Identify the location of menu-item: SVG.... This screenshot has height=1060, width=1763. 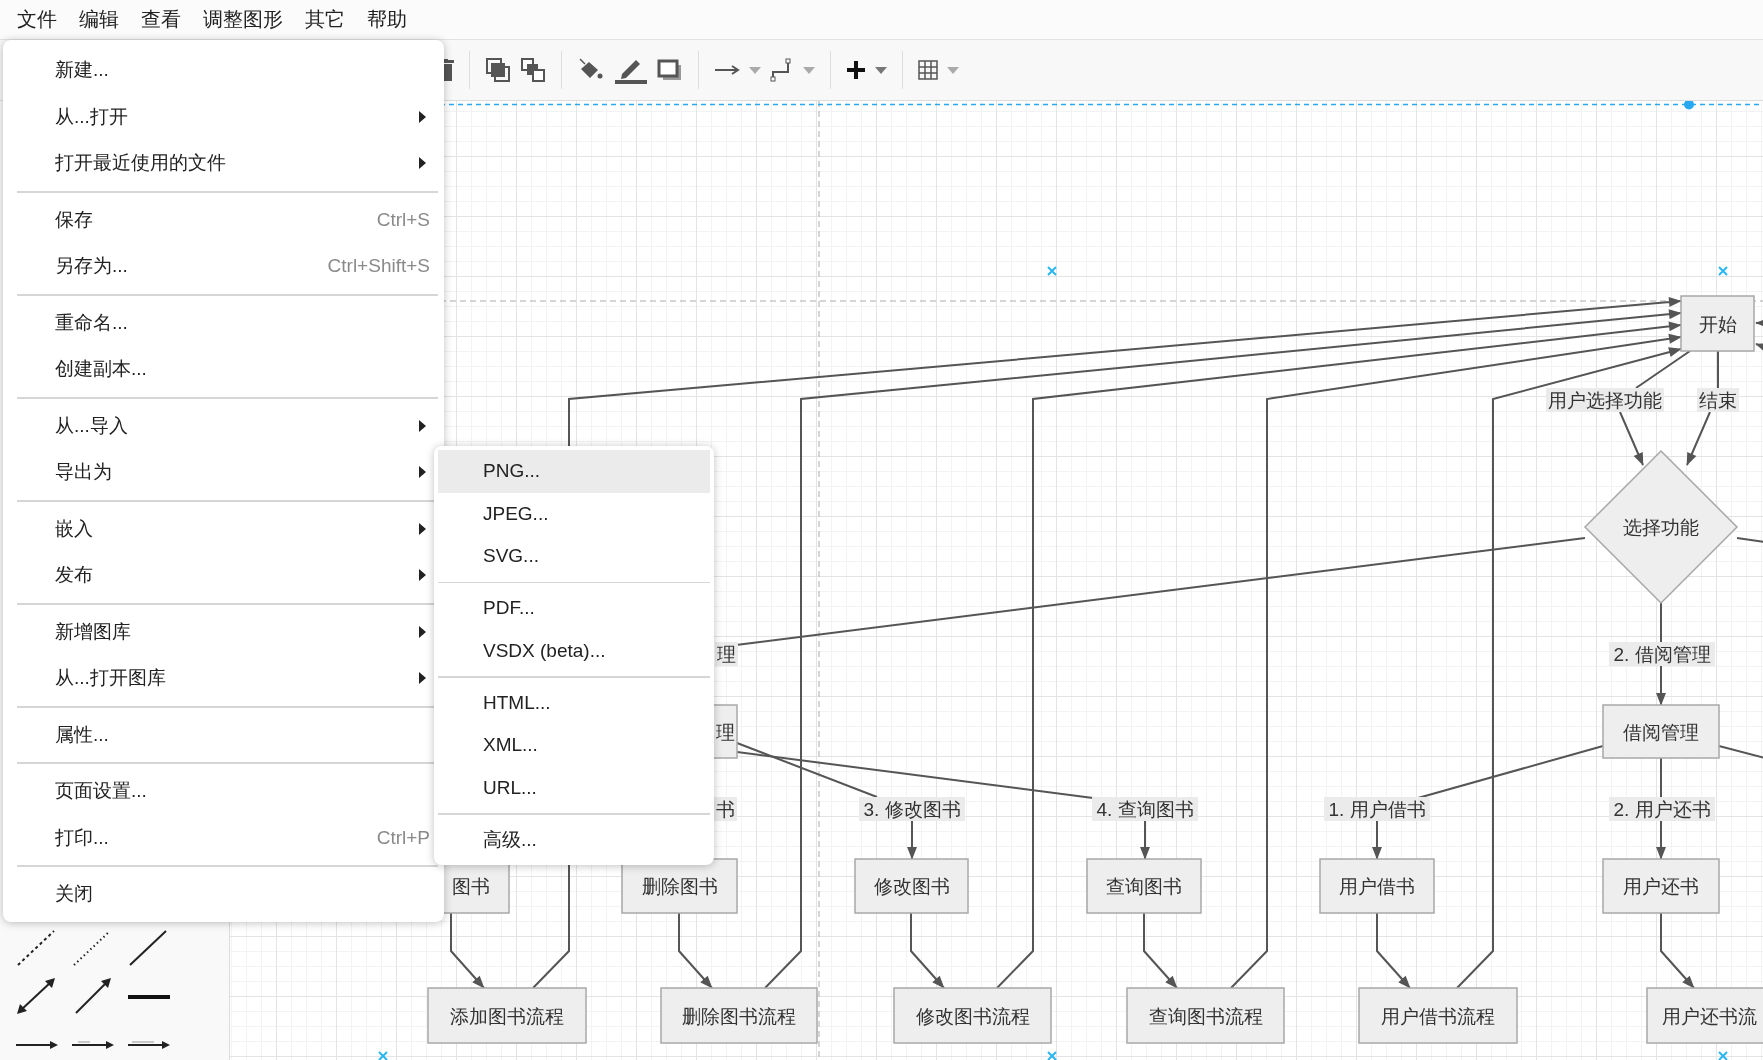
(574, 556).